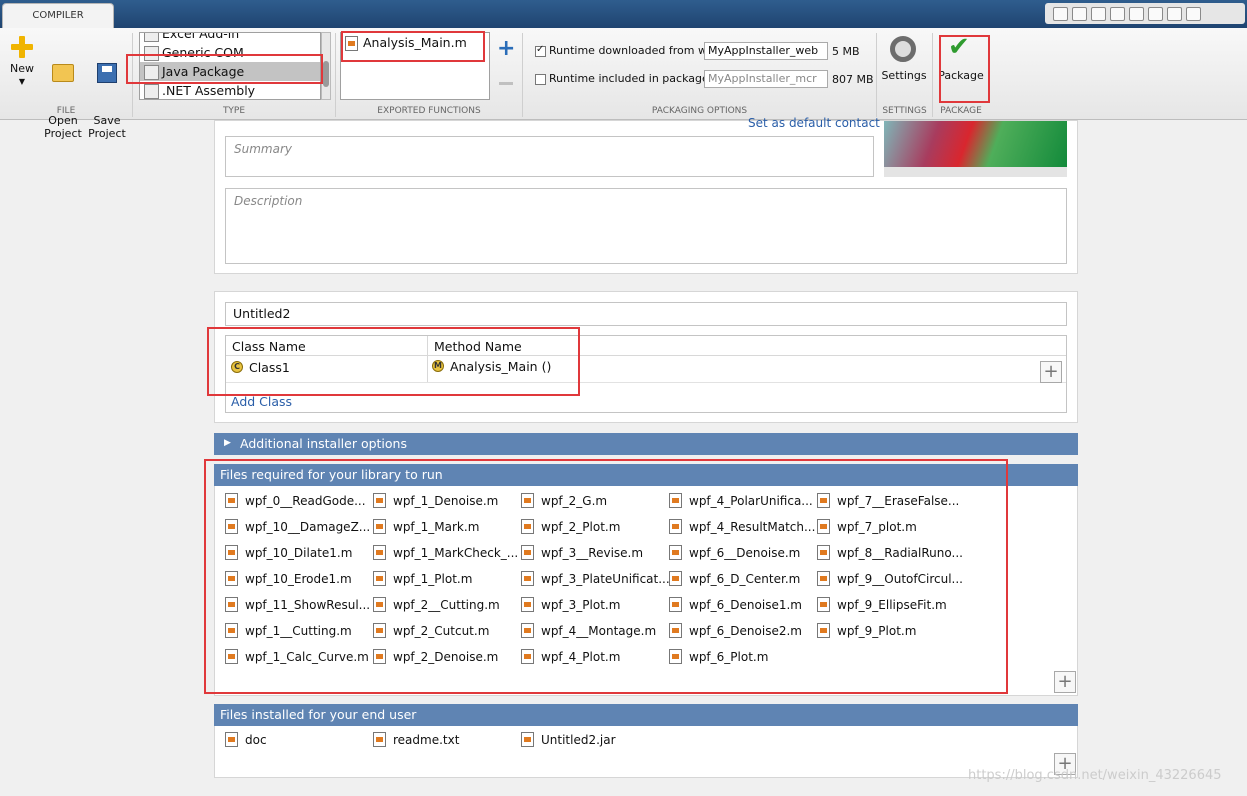  I want to click on default-contact-link: Set as default contact, so click(814, 123).